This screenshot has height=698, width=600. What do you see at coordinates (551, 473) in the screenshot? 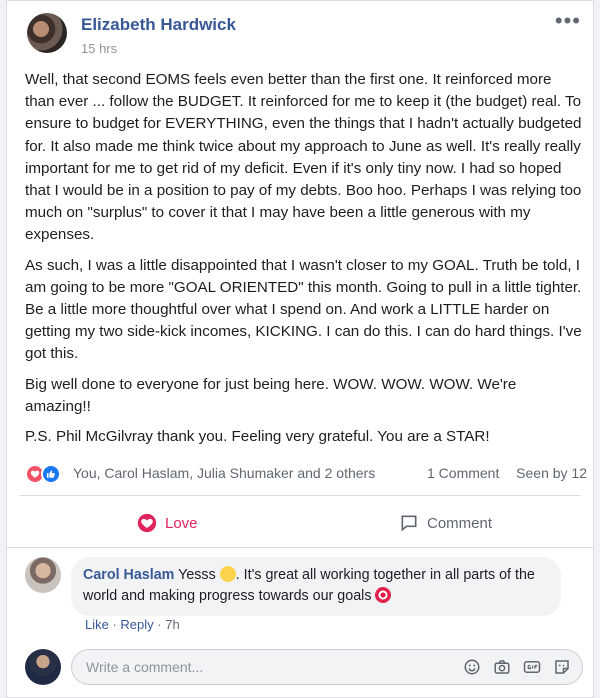
I see `seen-by: Seen by 12` at bounding box center [551, 473].